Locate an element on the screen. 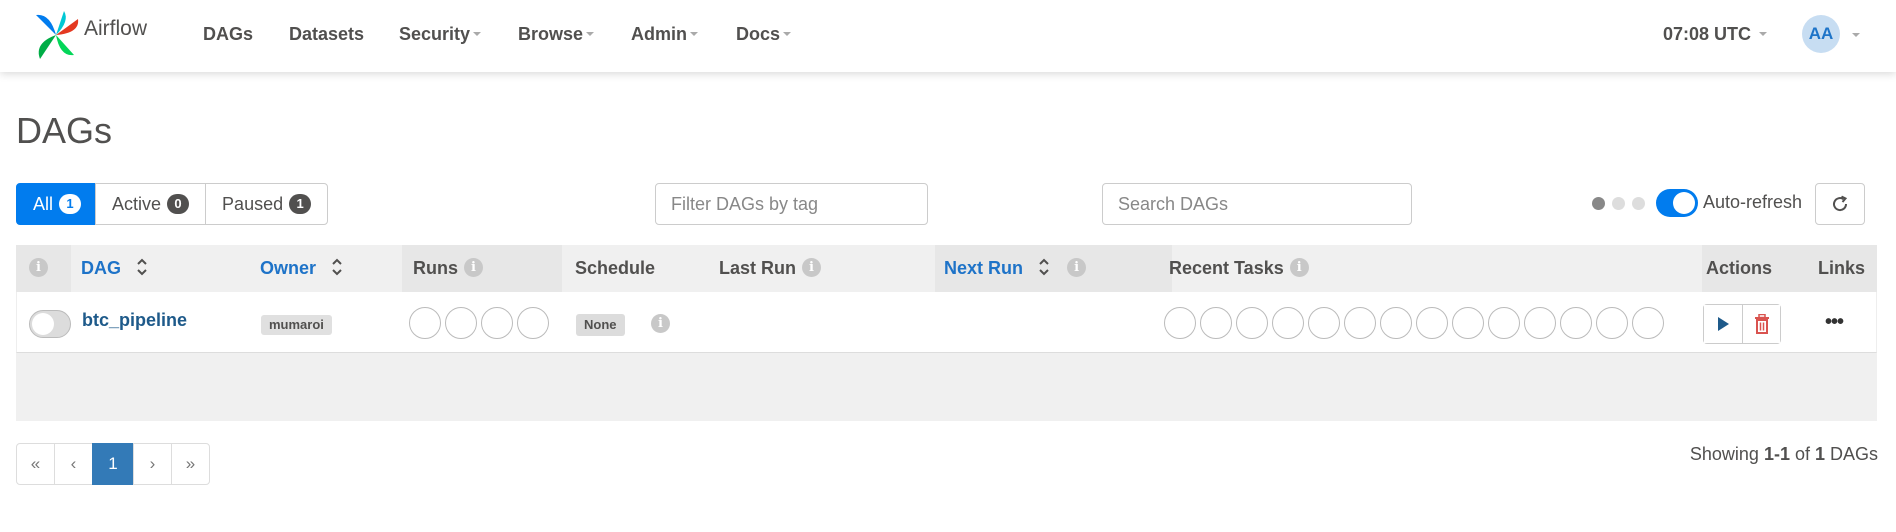 The width and height of the screenshot is (1896, 532). pagination-summary: Showing 1-1 of 1 DAGs is located at coordinates (1784, 454).